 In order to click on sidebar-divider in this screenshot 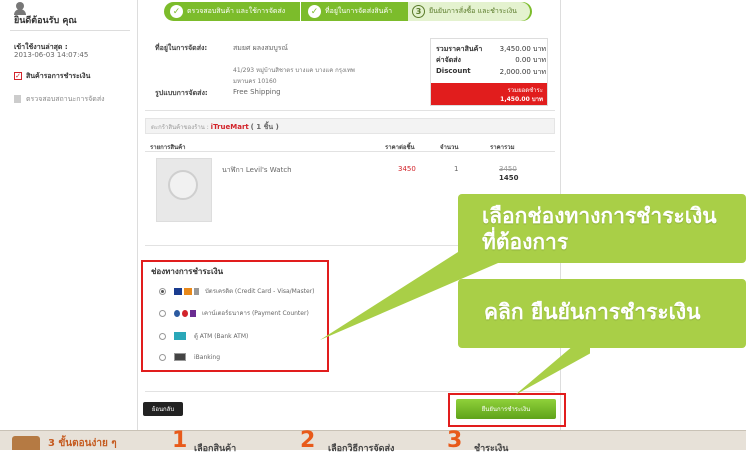, I will do `click(70, 30)`.